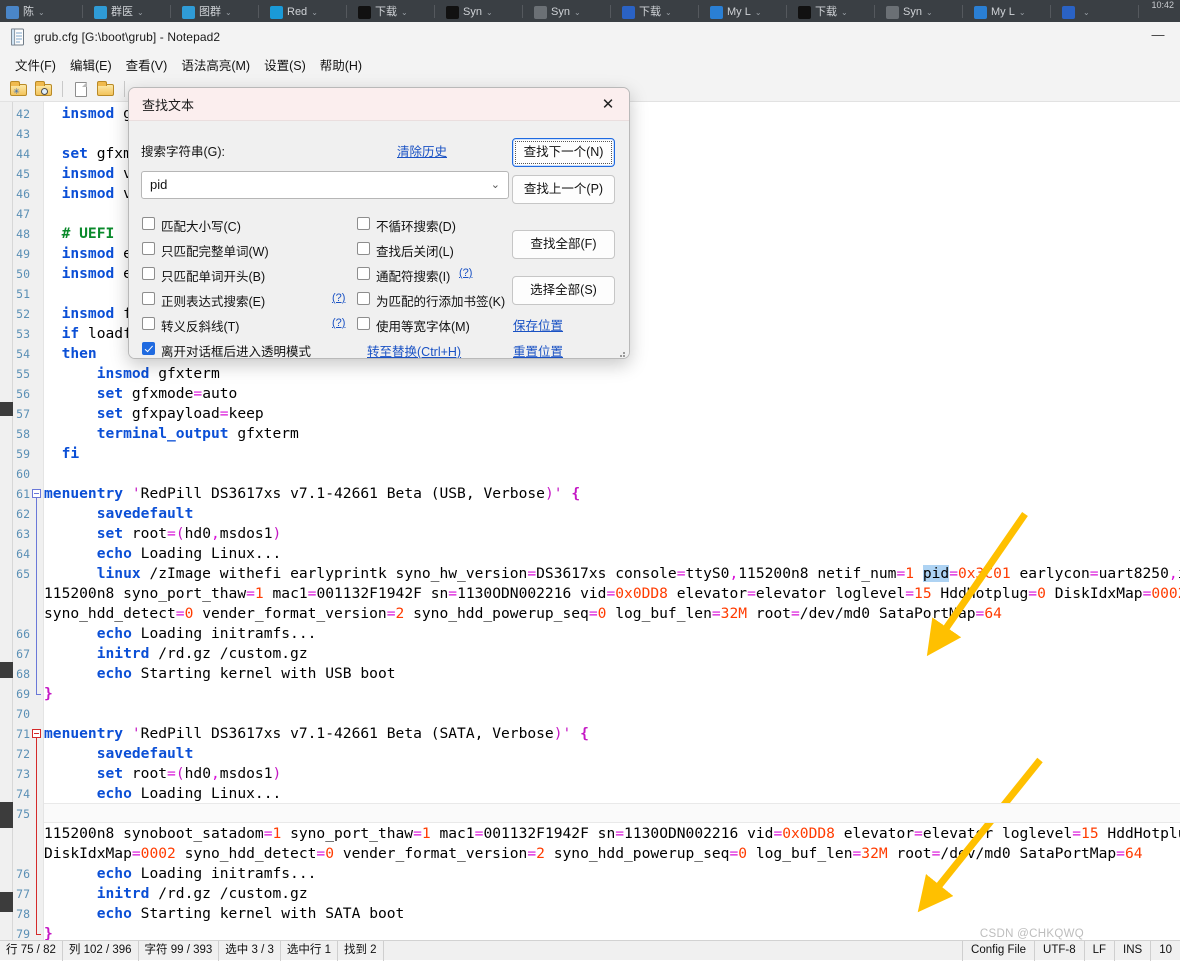  I want to click on document-map-margin, so click(6, 521).